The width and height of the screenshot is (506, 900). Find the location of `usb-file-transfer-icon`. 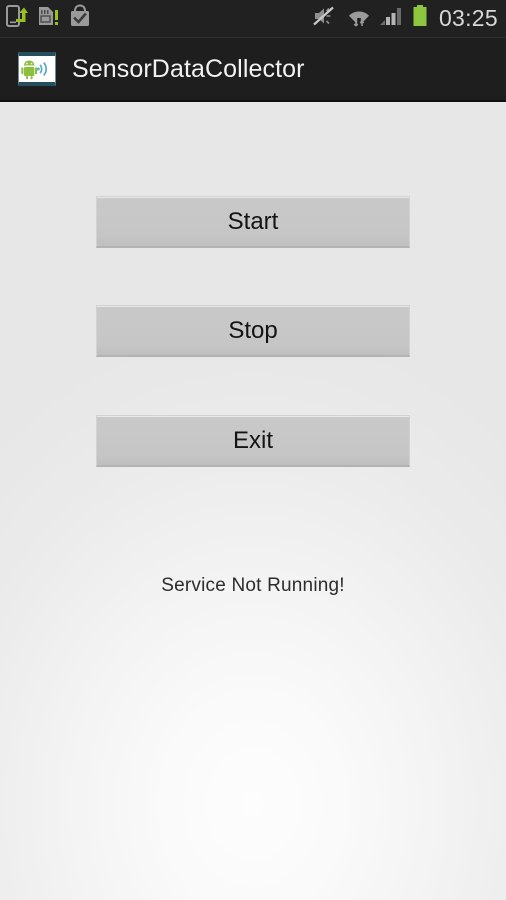

usb-file-transfer-icon is located at coordinates (17, 18).